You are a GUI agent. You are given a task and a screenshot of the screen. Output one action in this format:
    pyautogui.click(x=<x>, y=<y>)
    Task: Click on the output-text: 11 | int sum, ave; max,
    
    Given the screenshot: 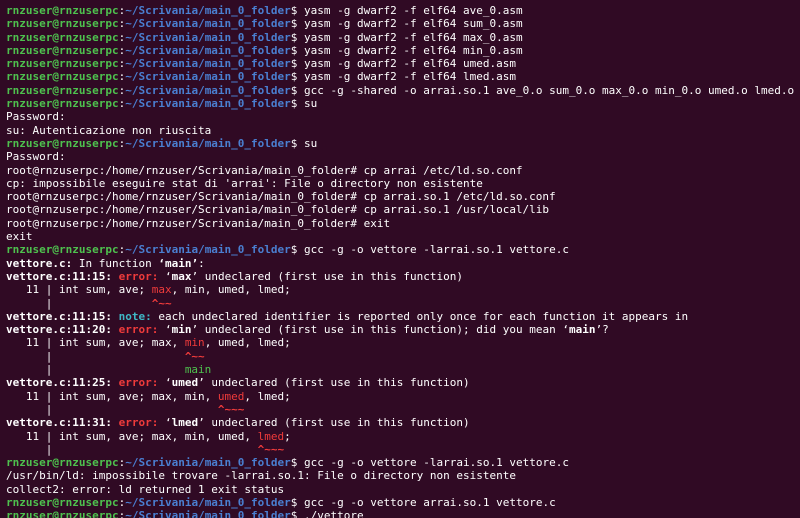 What is the action you would take?
    pyautogui.click(x=95, y=343)
    